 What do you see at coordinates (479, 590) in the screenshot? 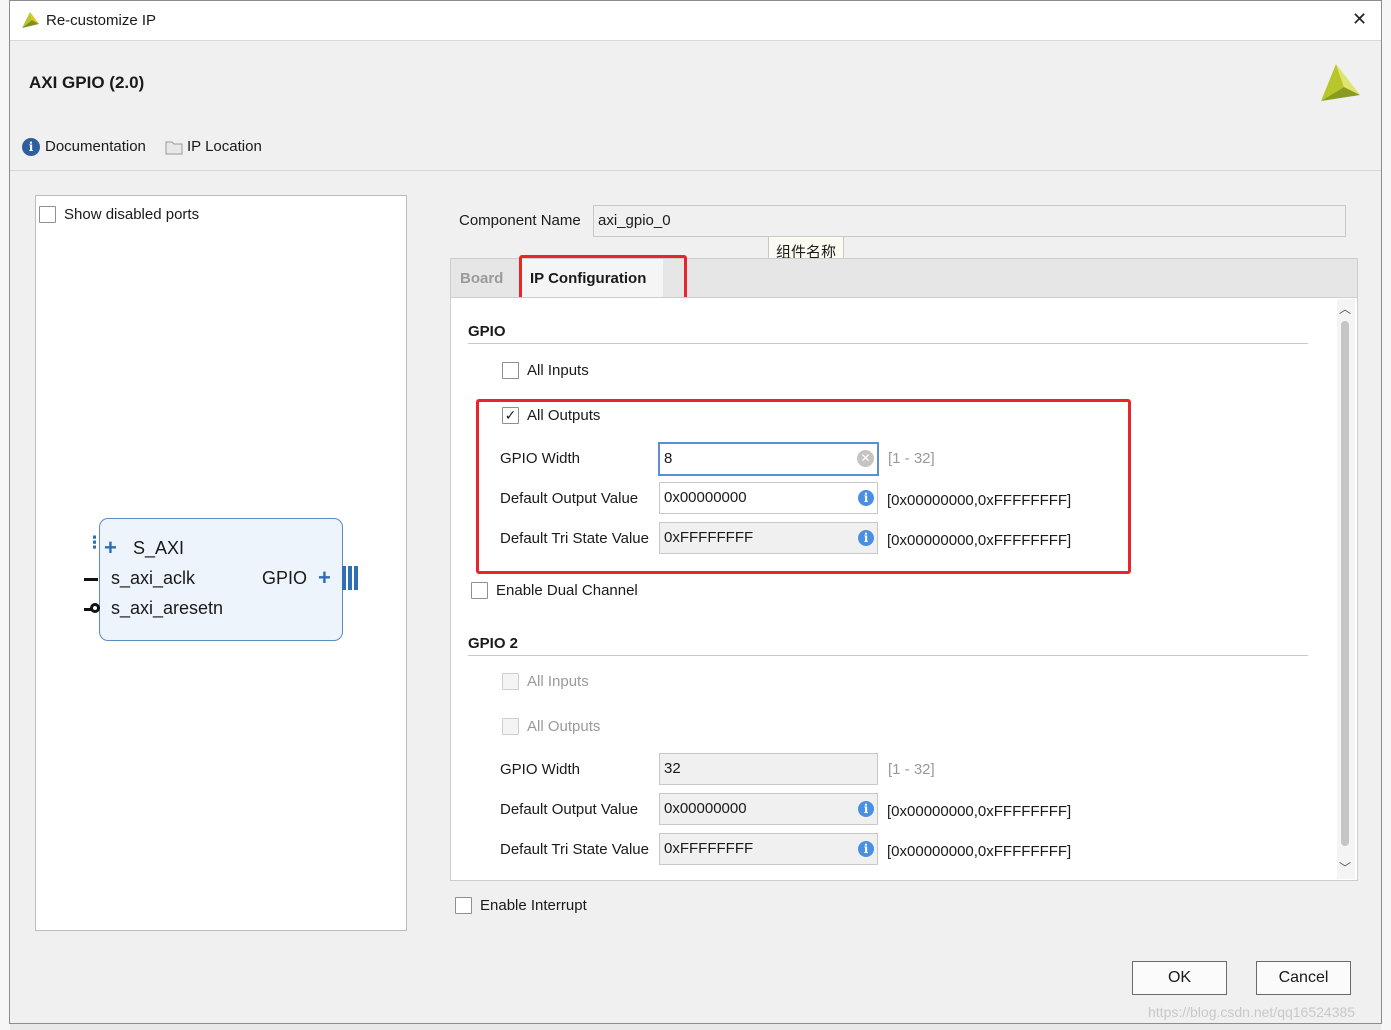
I see `enable-dual-channel-checkbox` at bounding box center [479, 590].